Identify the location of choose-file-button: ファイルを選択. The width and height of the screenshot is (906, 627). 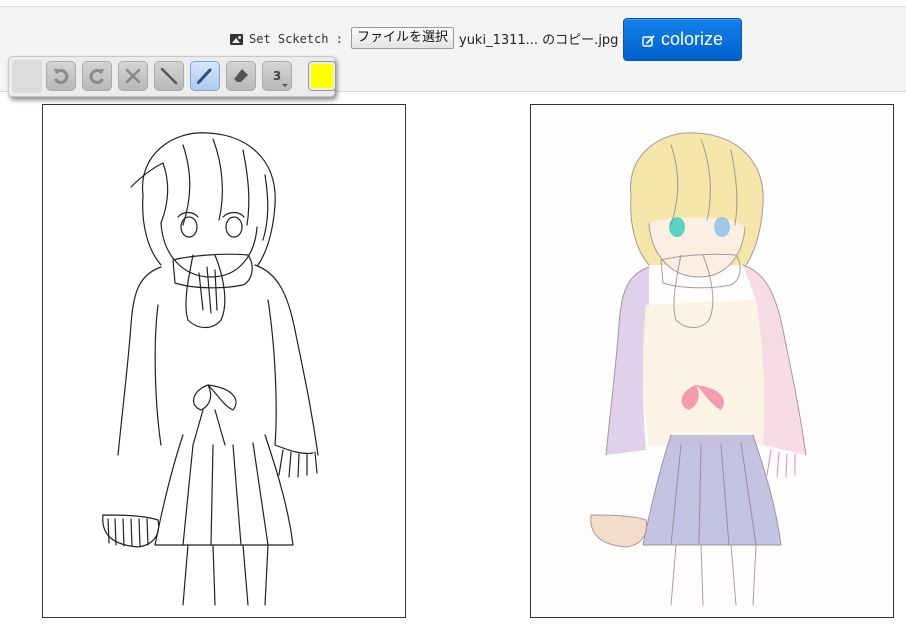
(403, 38).